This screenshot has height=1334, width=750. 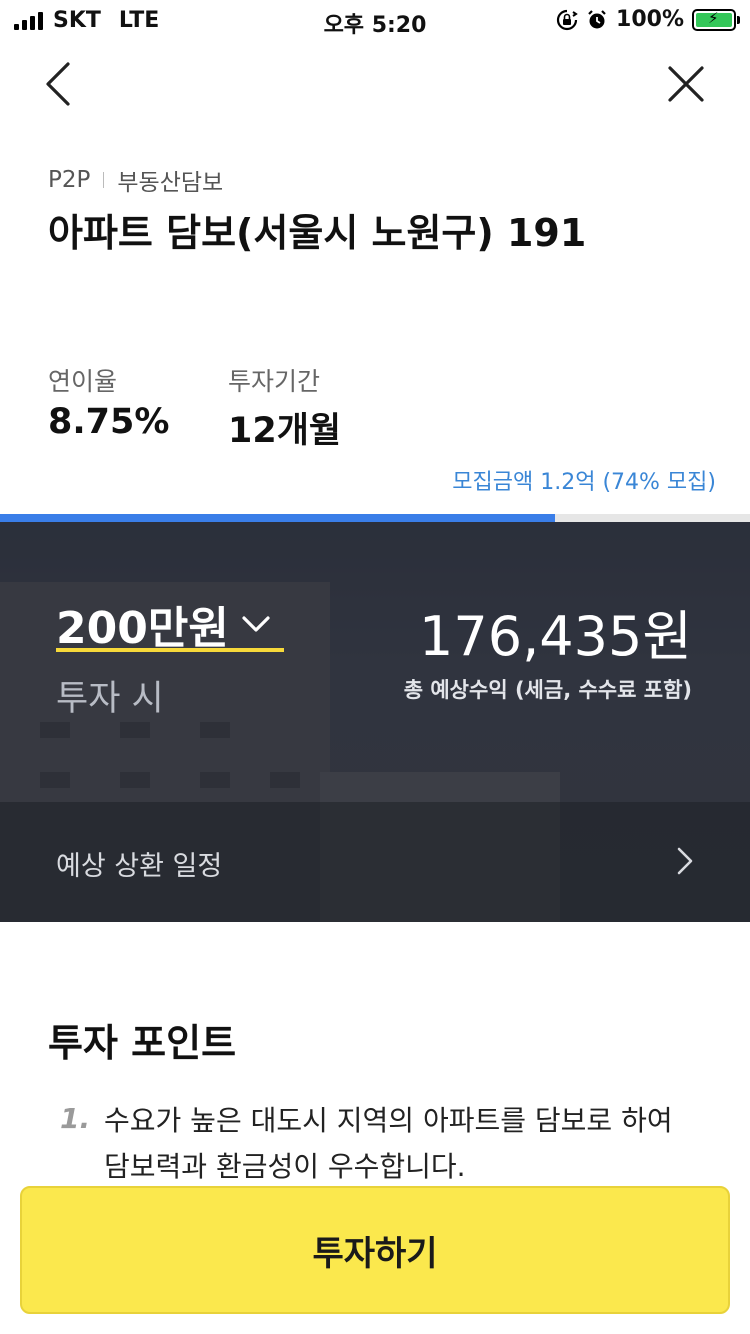 What do you see at coordinates (317, 233) in the screenshot?
I see `product-title: 아파트 담보(서울시 노원구) 191` at bounding box center [317, 233].